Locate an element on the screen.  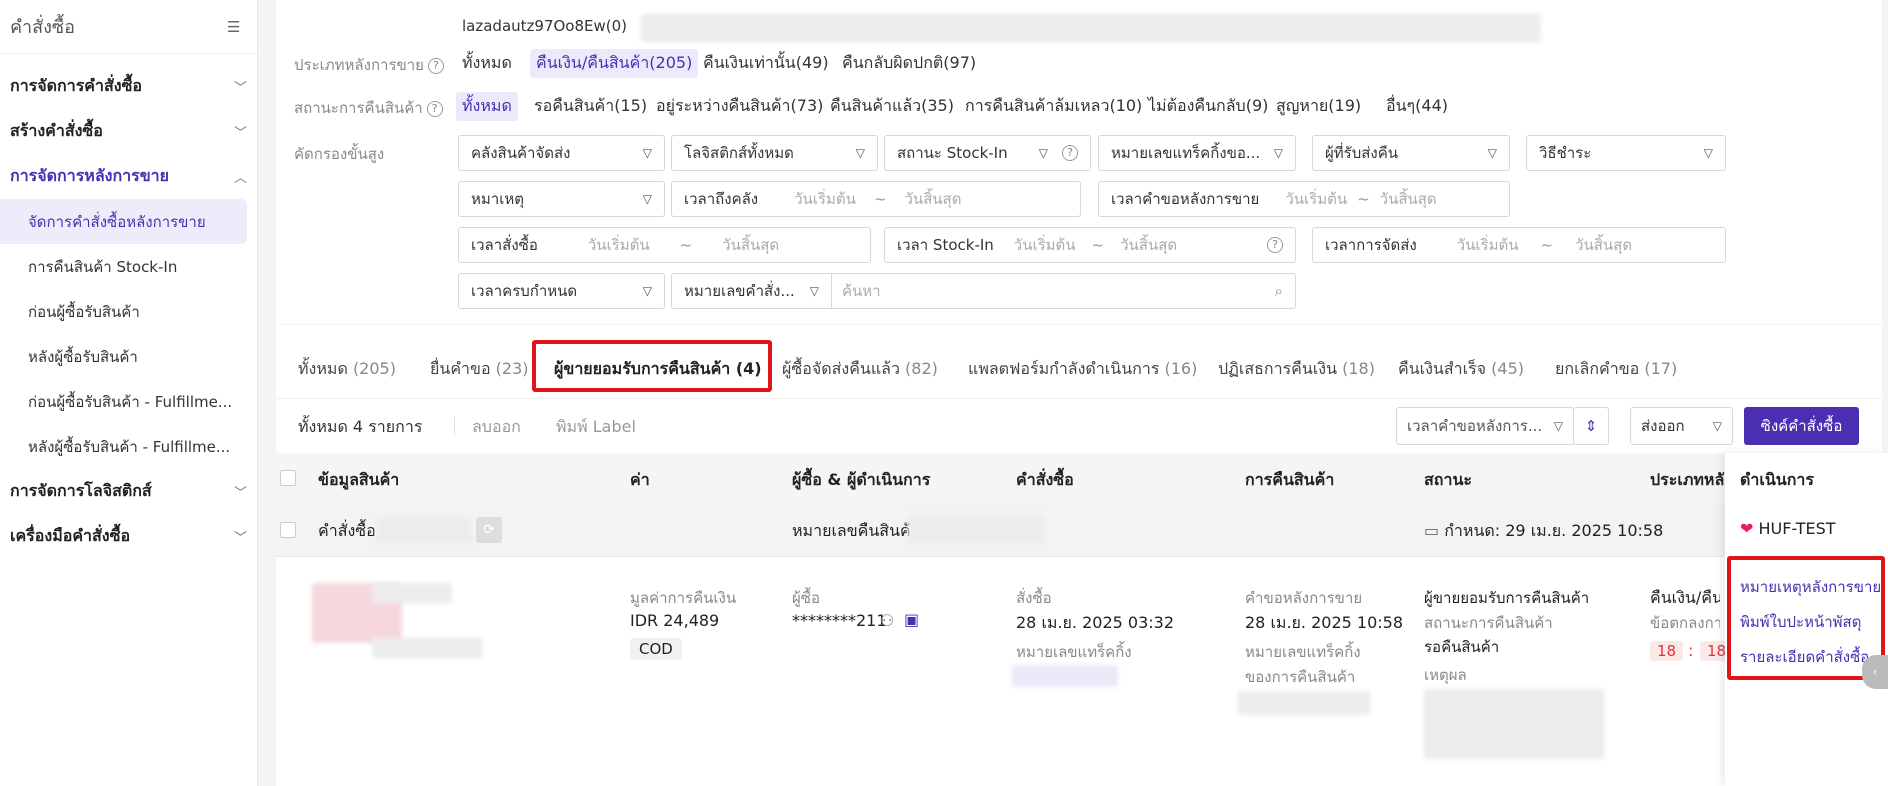
sync-orders-button: ซิงค์คำสั่งซื้อ is located at coordinates (1801, 426).